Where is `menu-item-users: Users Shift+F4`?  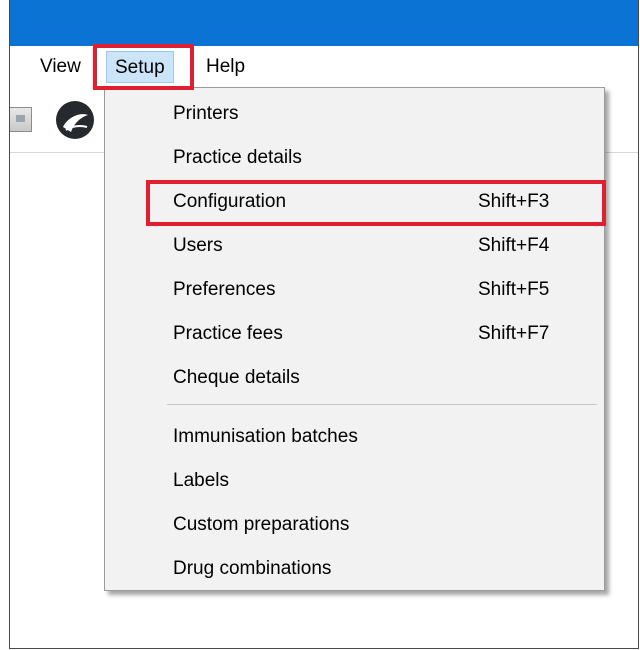
menu-item-users: Users Shift+F4 is located at coordinates (354, 246).